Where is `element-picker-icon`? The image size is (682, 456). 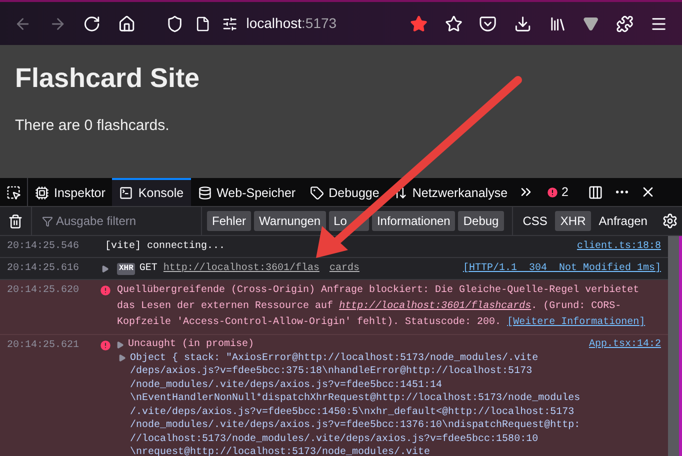
element-picker-icon is located at coordinates (13, 192).